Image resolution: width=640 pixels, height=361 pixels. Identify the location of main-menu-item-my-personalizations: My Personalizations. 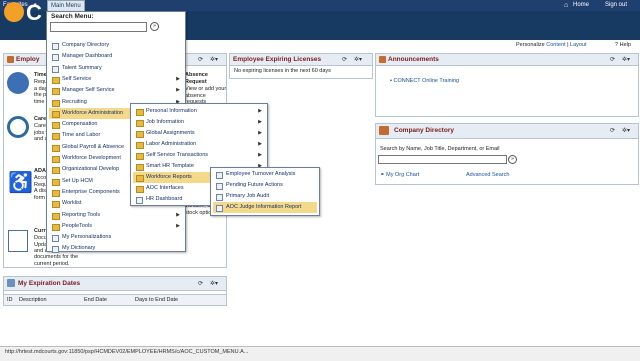
(116, 237).